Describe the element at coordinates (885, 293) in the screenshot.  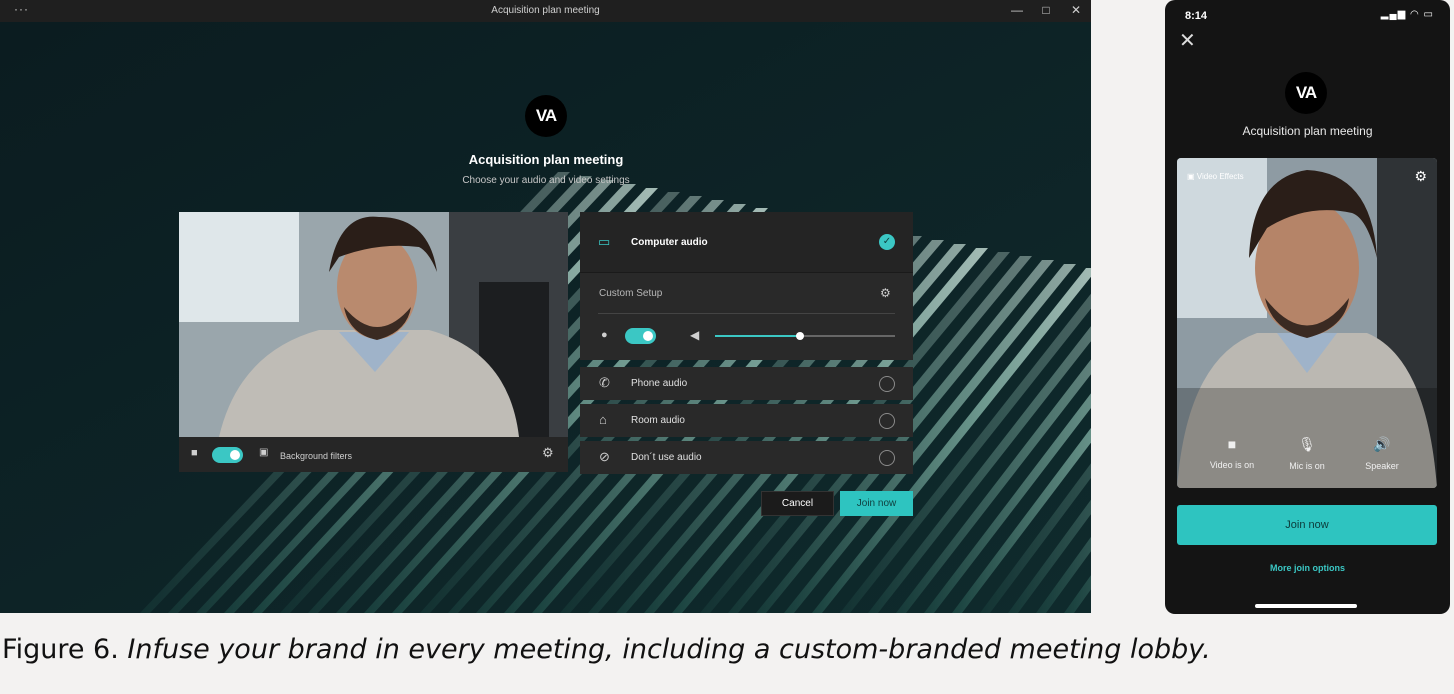
I see `audio-settings-gear-icon: ⚙` at that location.